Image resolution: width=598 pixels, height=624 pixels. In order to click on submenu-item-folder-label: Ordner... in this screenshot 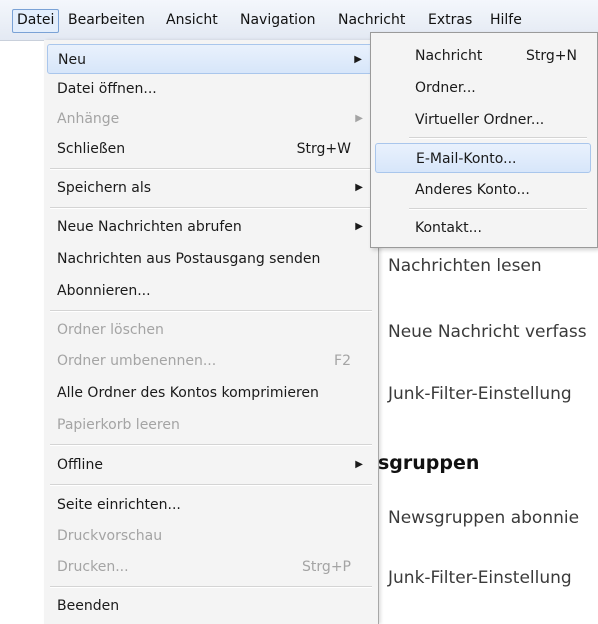, I will do `click(445, 88)`.